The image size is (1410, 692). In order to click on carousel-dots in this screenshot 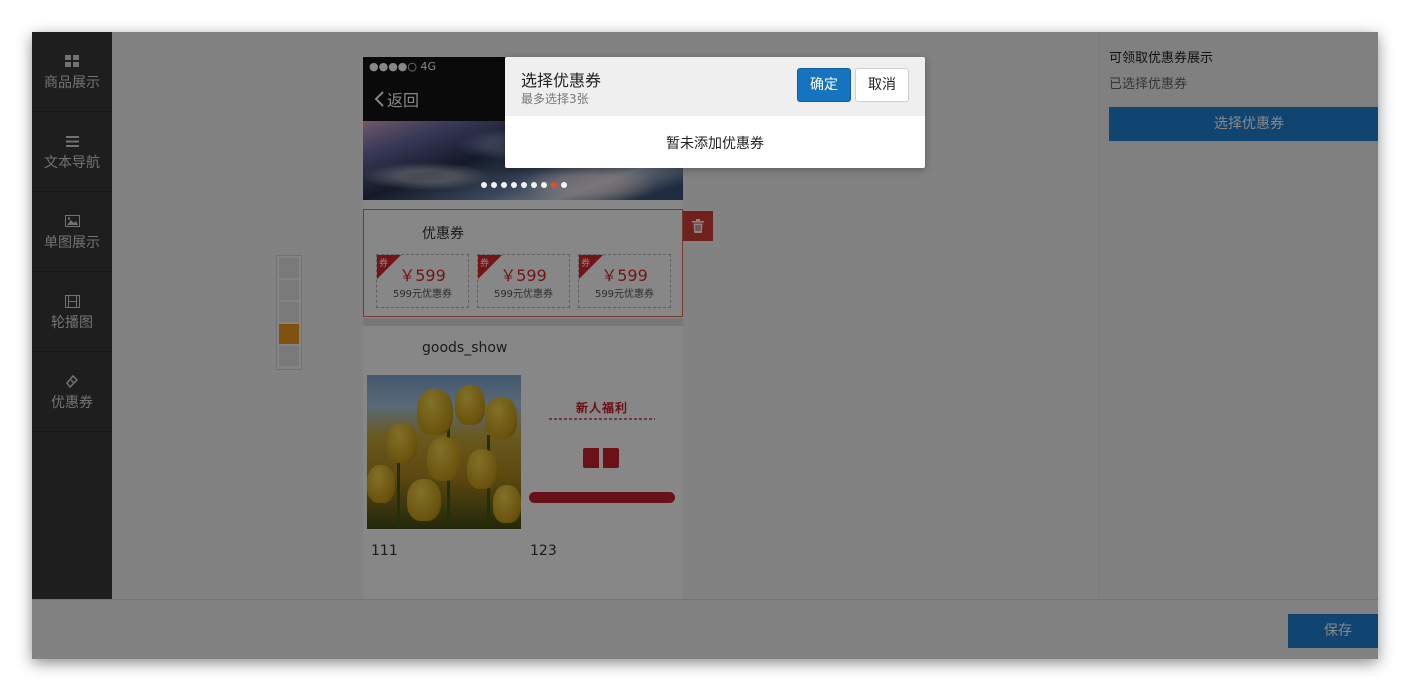, I will do `click(524, 185)`.